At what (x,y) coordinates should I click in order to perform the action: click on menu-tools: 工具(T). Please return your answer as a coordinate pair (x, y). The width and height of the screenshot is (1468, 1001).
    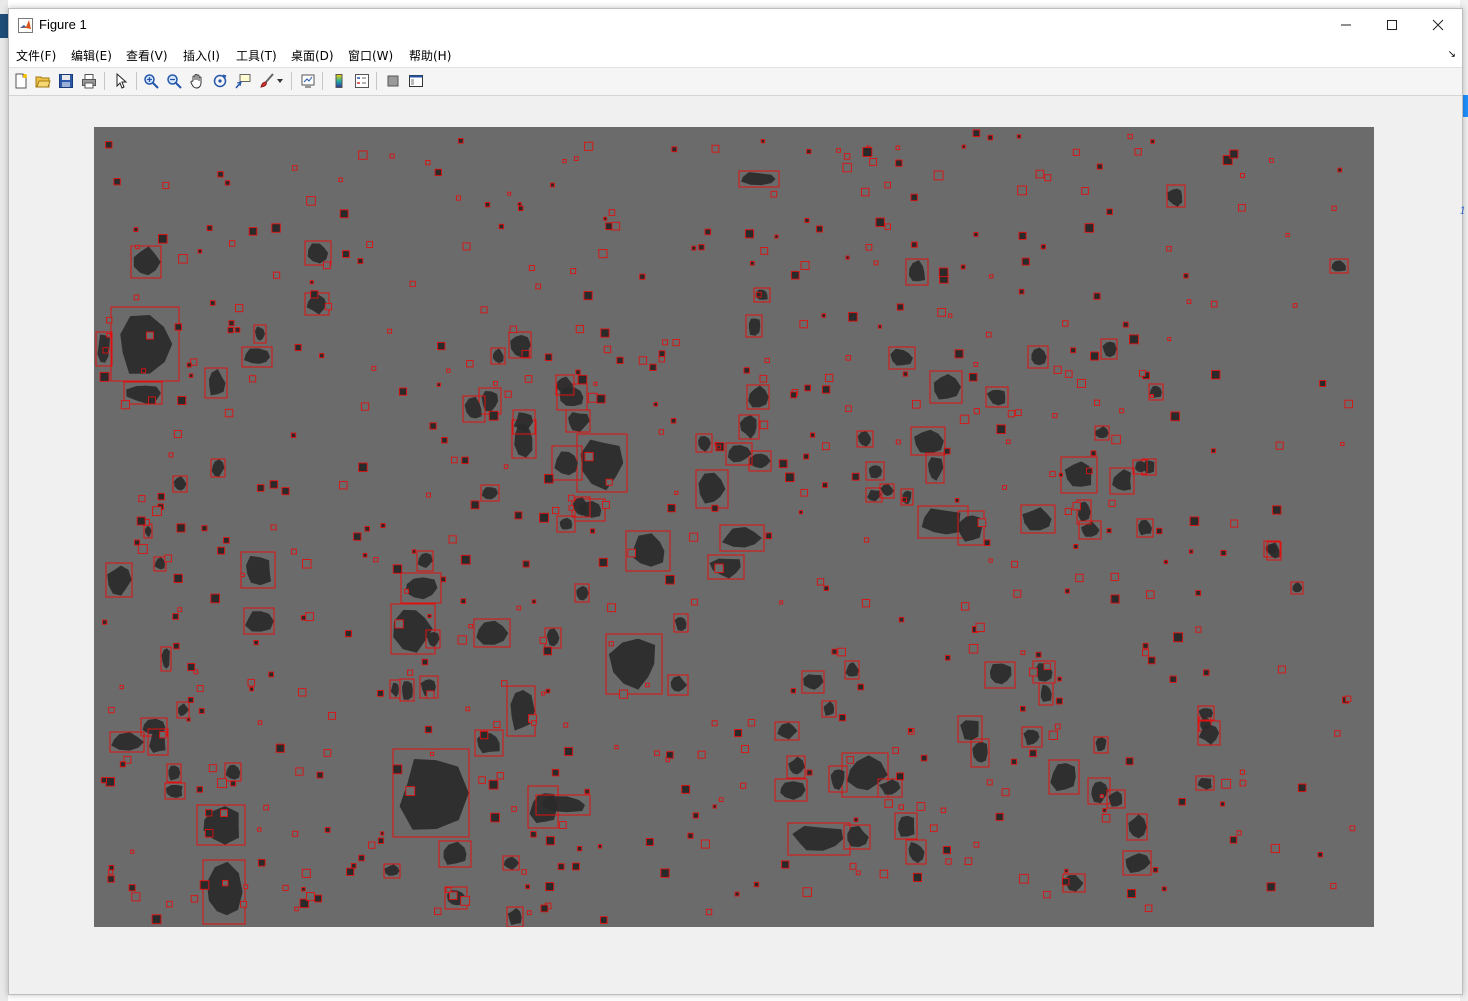
    Looking at the image, I should click on (256, 55).